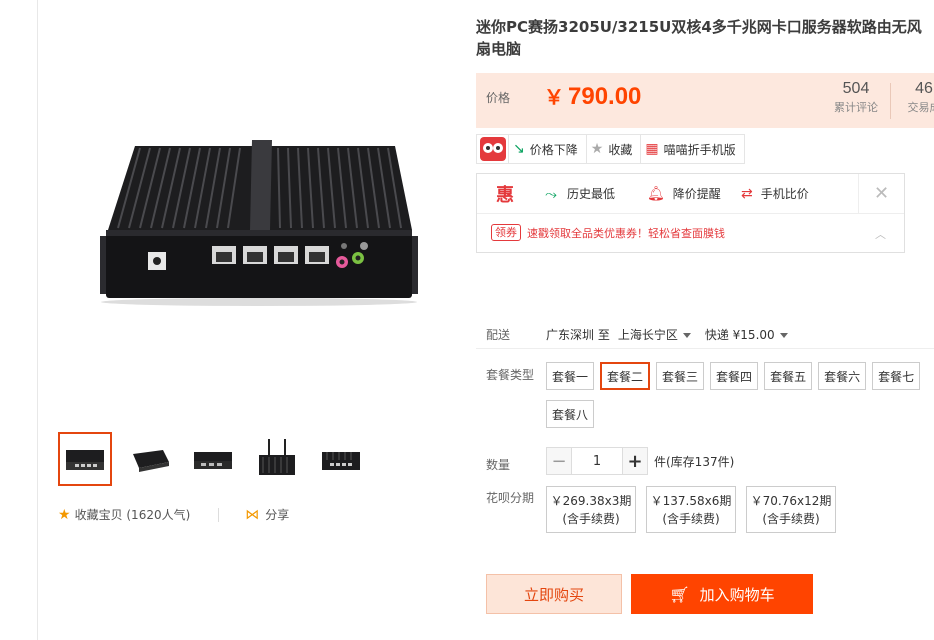 The height and width of the screenshot is (640, 934). What do you see at coordinates (924, 88) in the screenshot?
I see `deals-count: 46` at bounding box center [924, 88].